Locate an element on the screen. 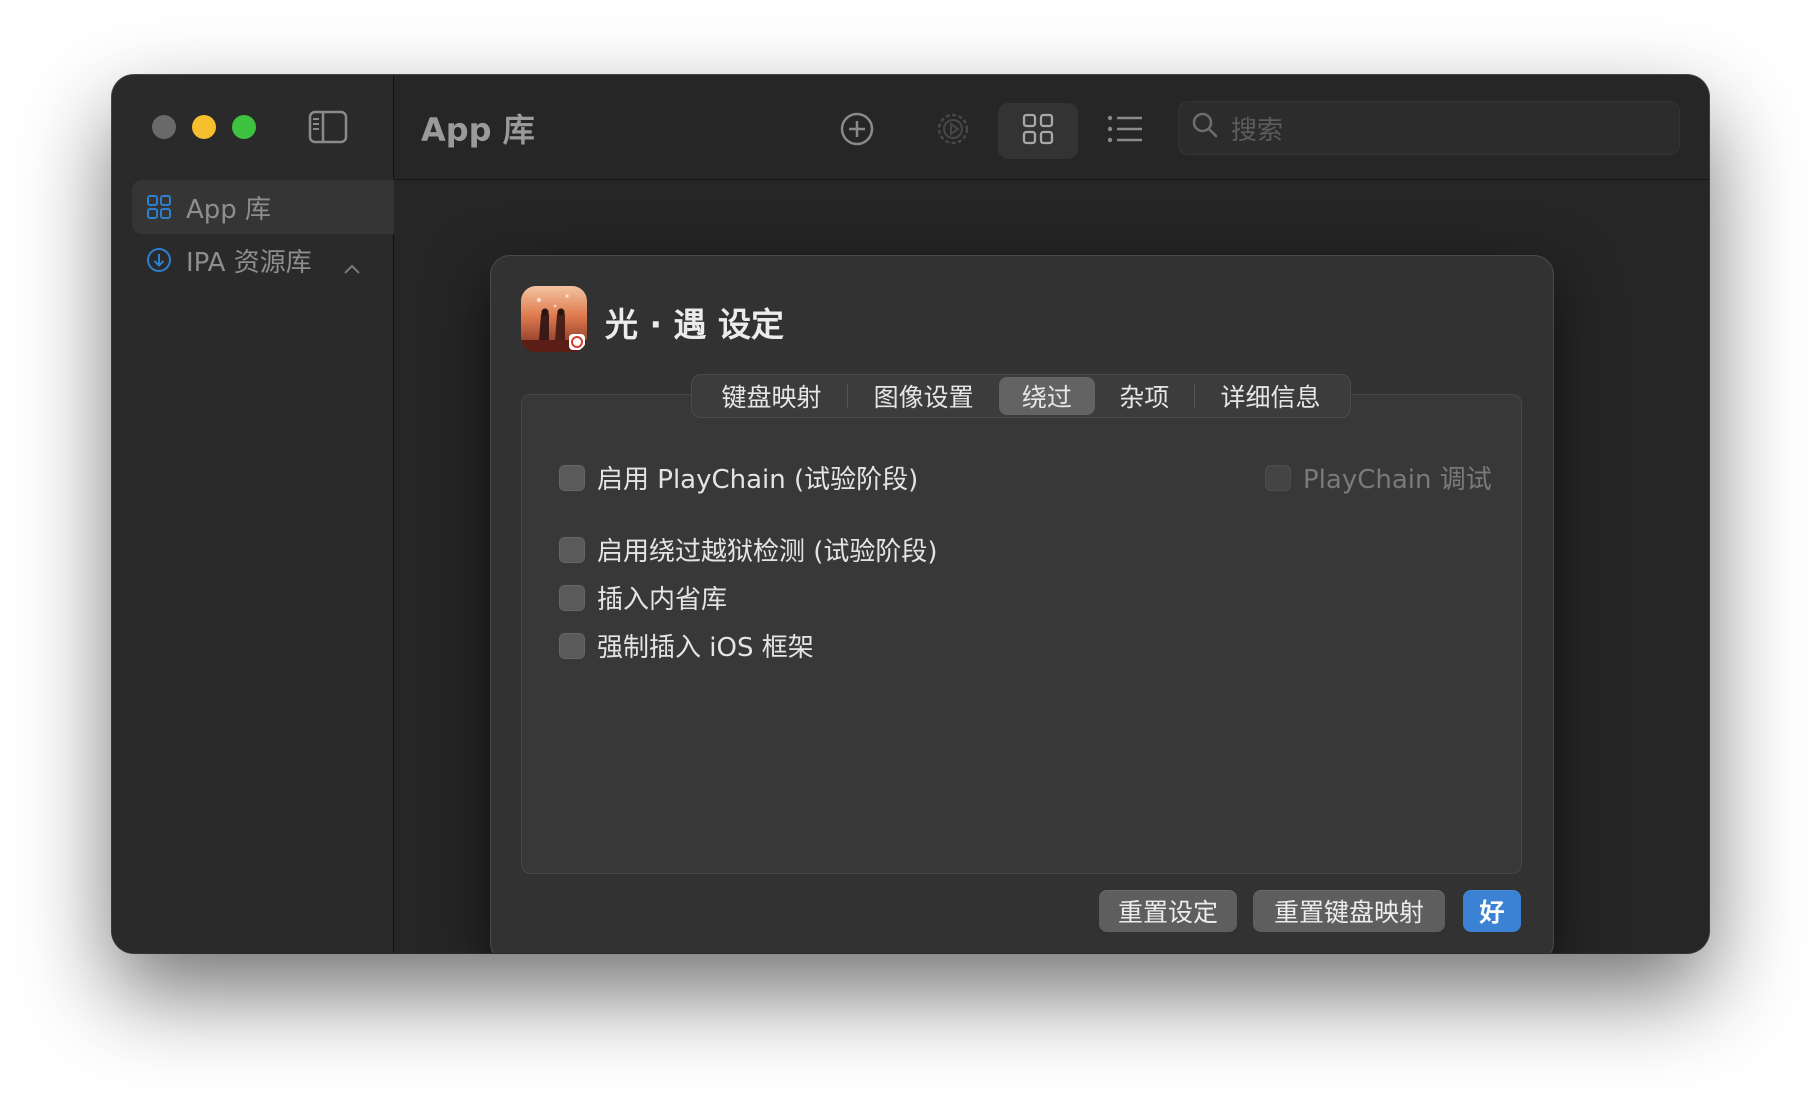 The width and height of the screenshot is (1820, 1100). ios-frameworks-option: 强制插入 iOS 框架 is located at coordinates (686, 645).